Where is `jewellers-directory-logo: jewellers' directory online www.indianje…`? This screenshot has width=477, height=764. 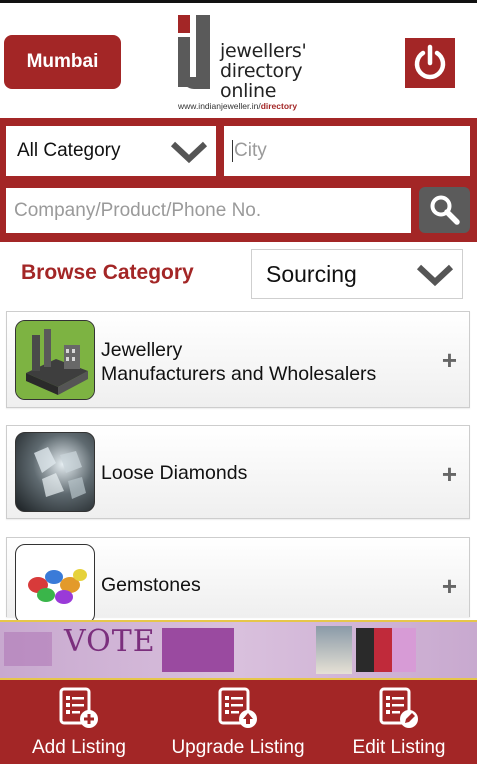 jewellers-directory-logo: jewellers' directory online www.indianje… is located at coordinates (241, 63).